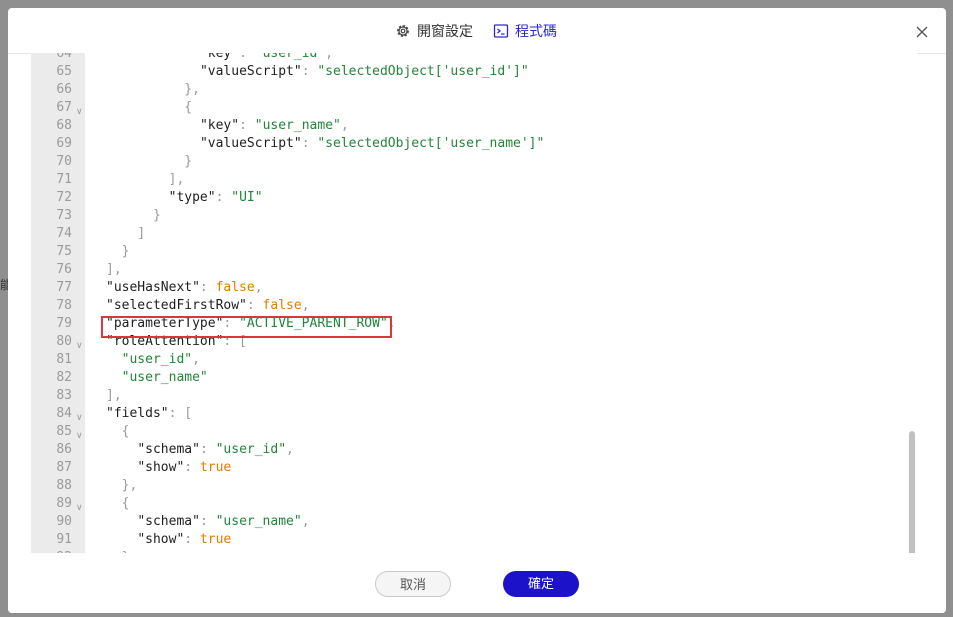  I want to click on code-line: 73}, so click(474, 216).